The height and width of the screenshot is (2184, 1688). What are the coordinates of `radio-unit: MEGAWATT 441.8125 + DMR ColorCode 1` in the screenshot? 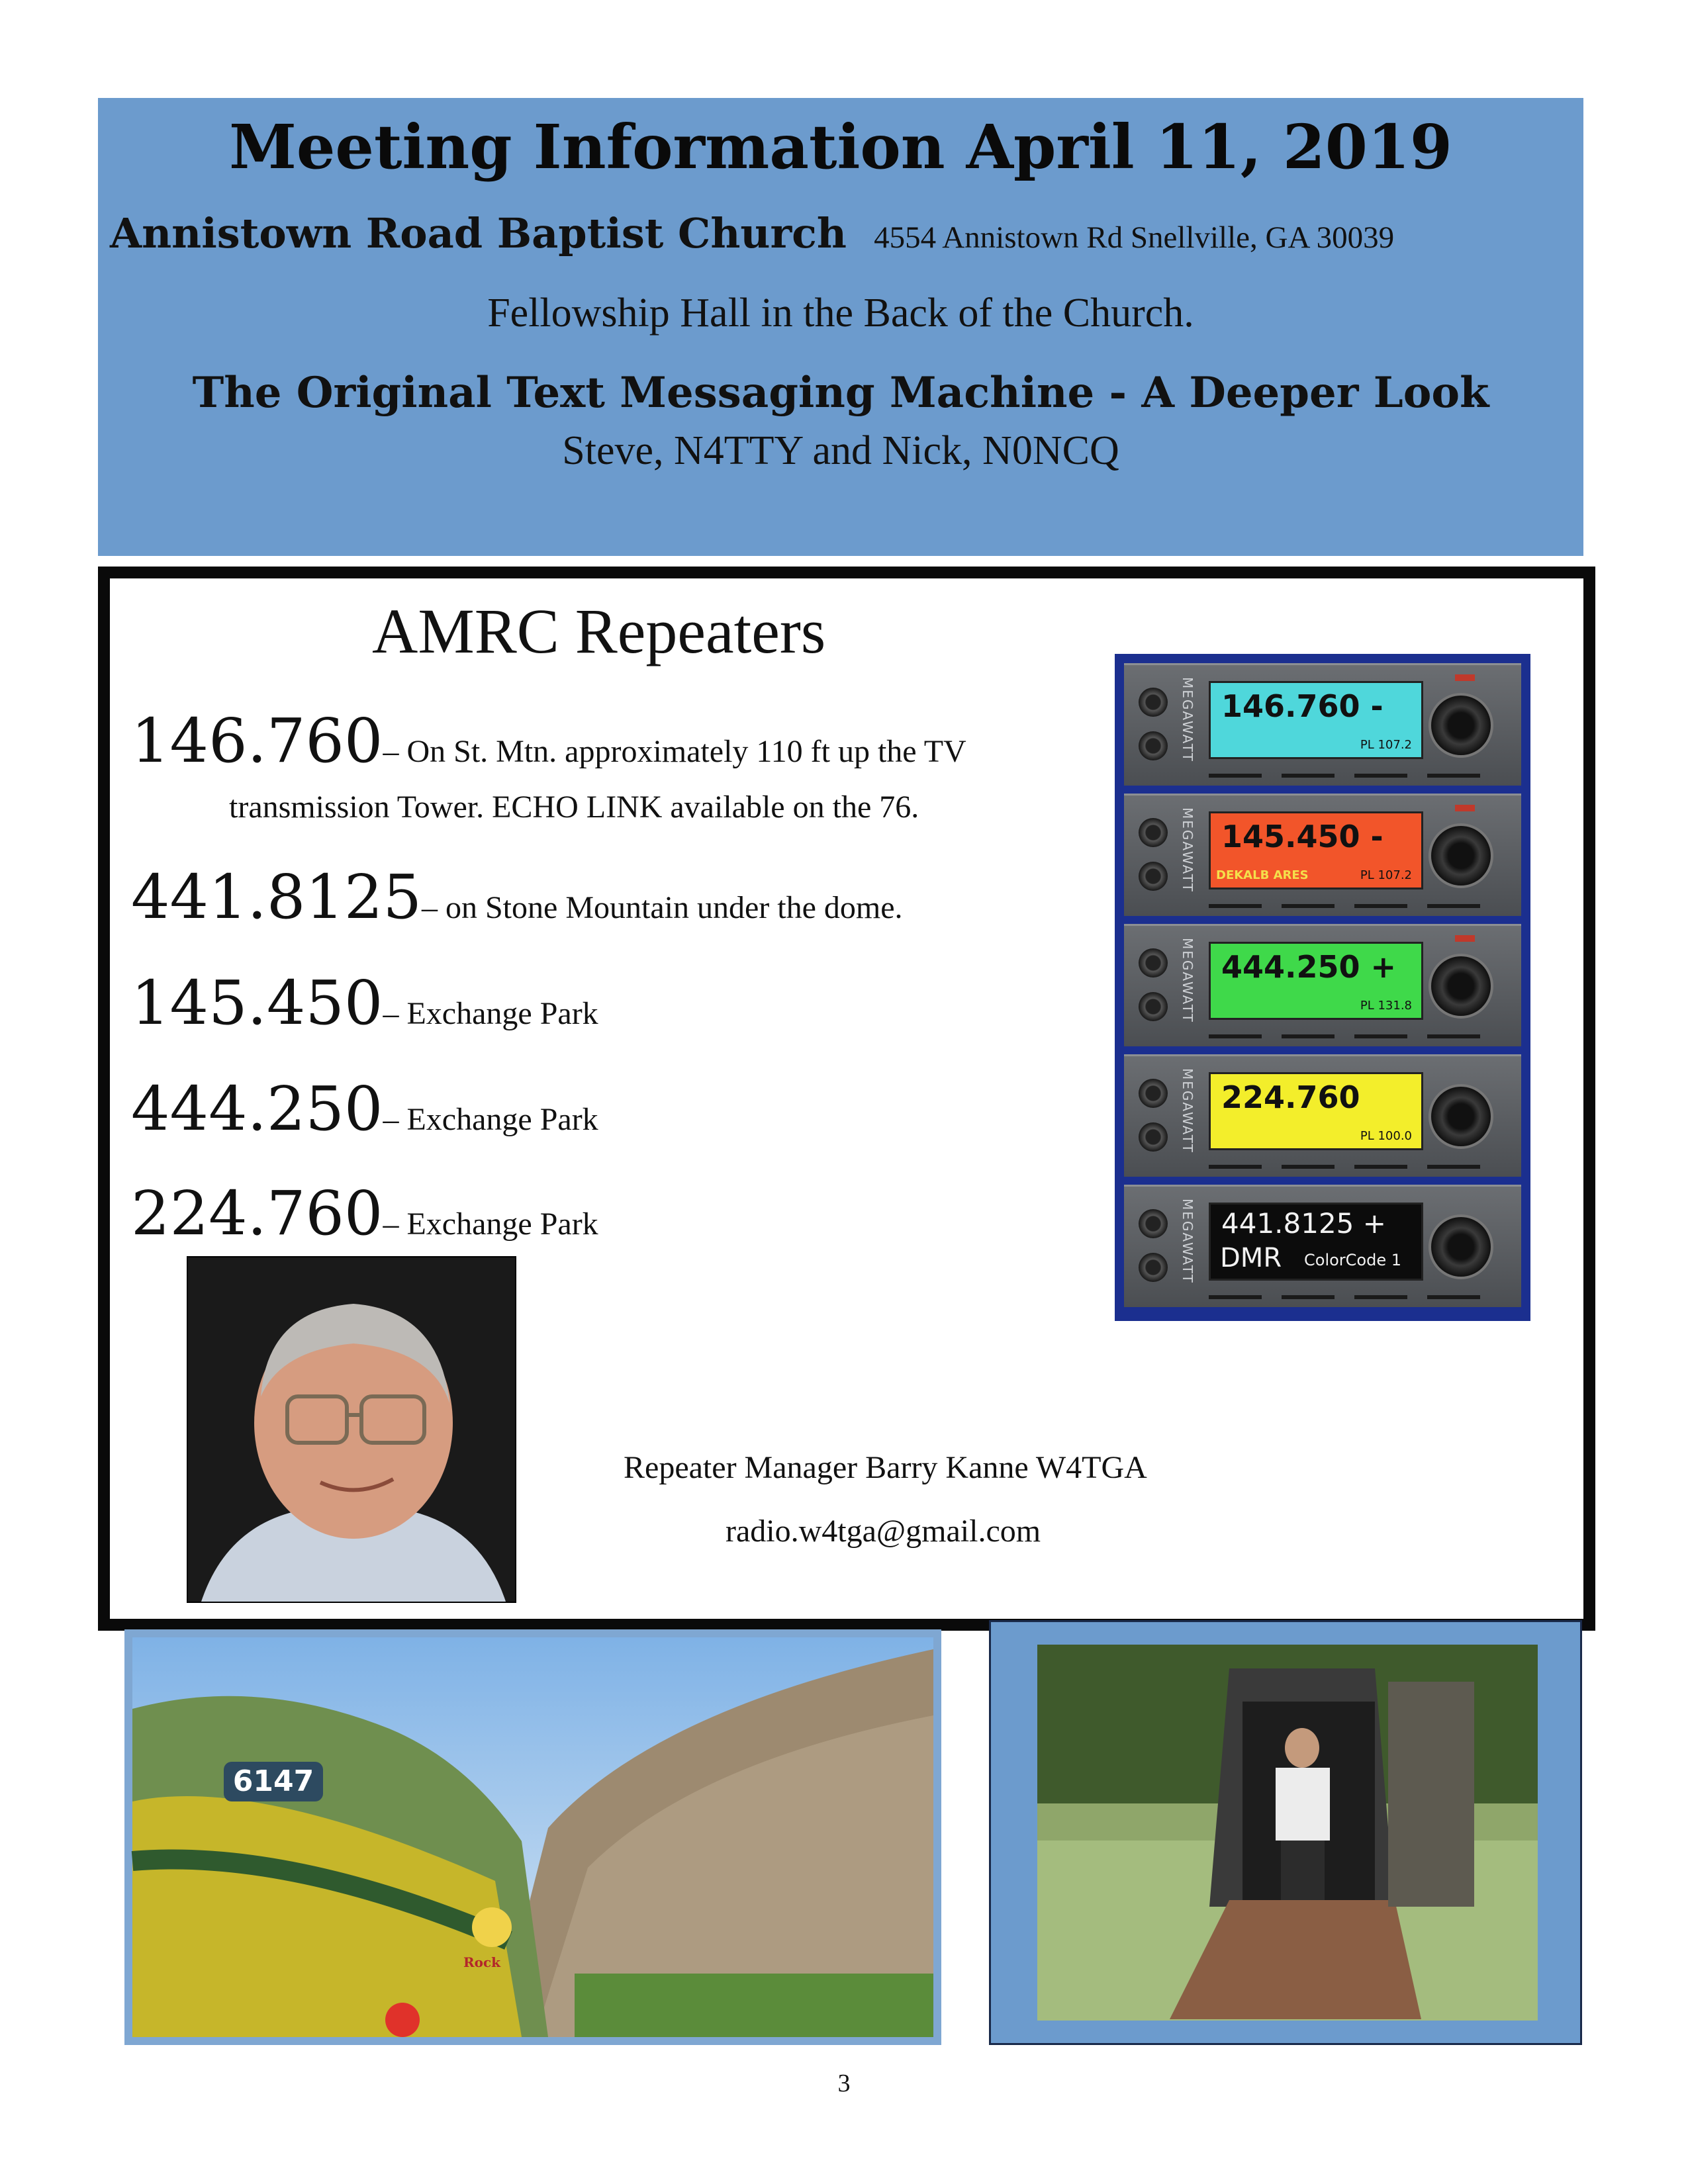 It's located at (1322, 1246).